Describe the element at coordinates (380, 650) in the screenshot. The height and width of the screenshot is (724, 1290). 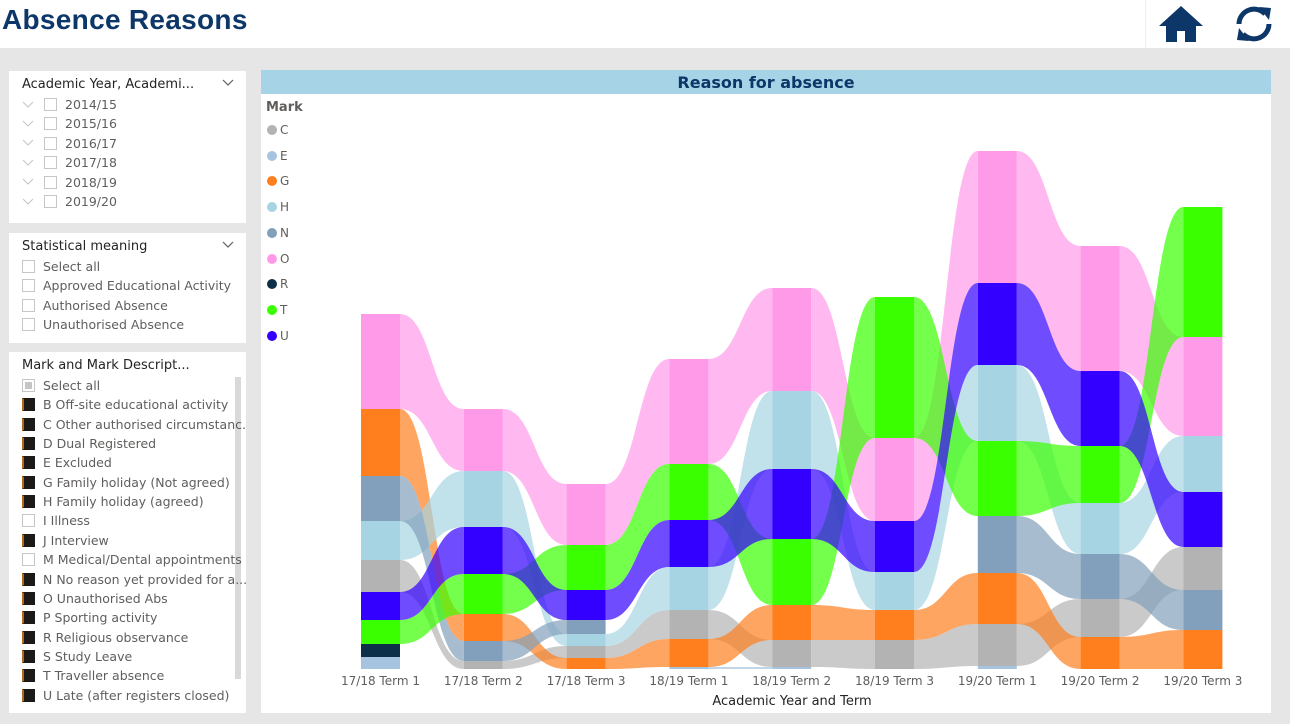
I see `column-segment-R` at that location.